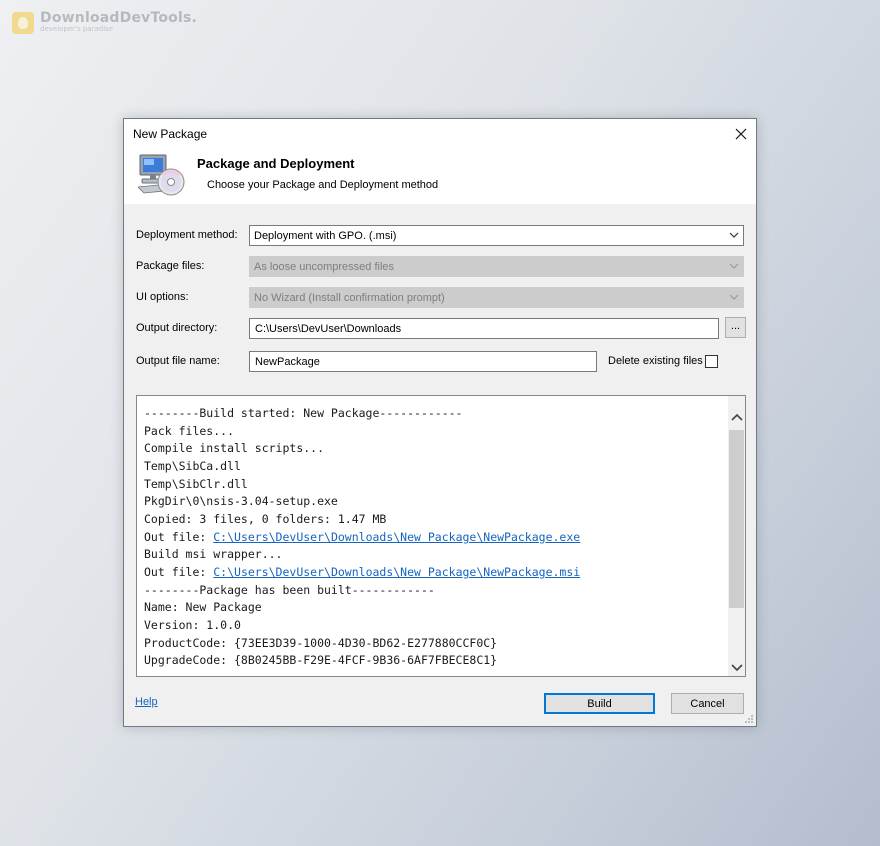 The height and width of the screenshot is (846, 880). I want to click on scroll-up-button, so click(736, 416).